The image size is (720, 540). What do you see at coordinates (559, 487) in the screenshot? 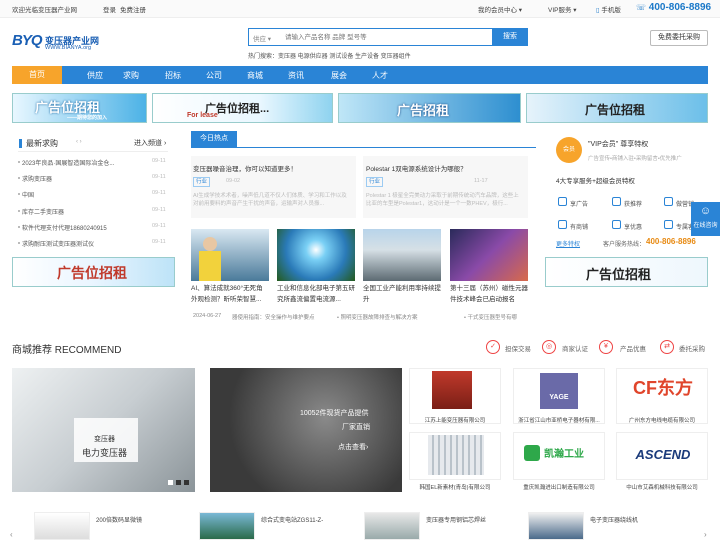
I see `company-name: 重庆凯瀚进出口制造有限公司` at bounding box center [559, 487].